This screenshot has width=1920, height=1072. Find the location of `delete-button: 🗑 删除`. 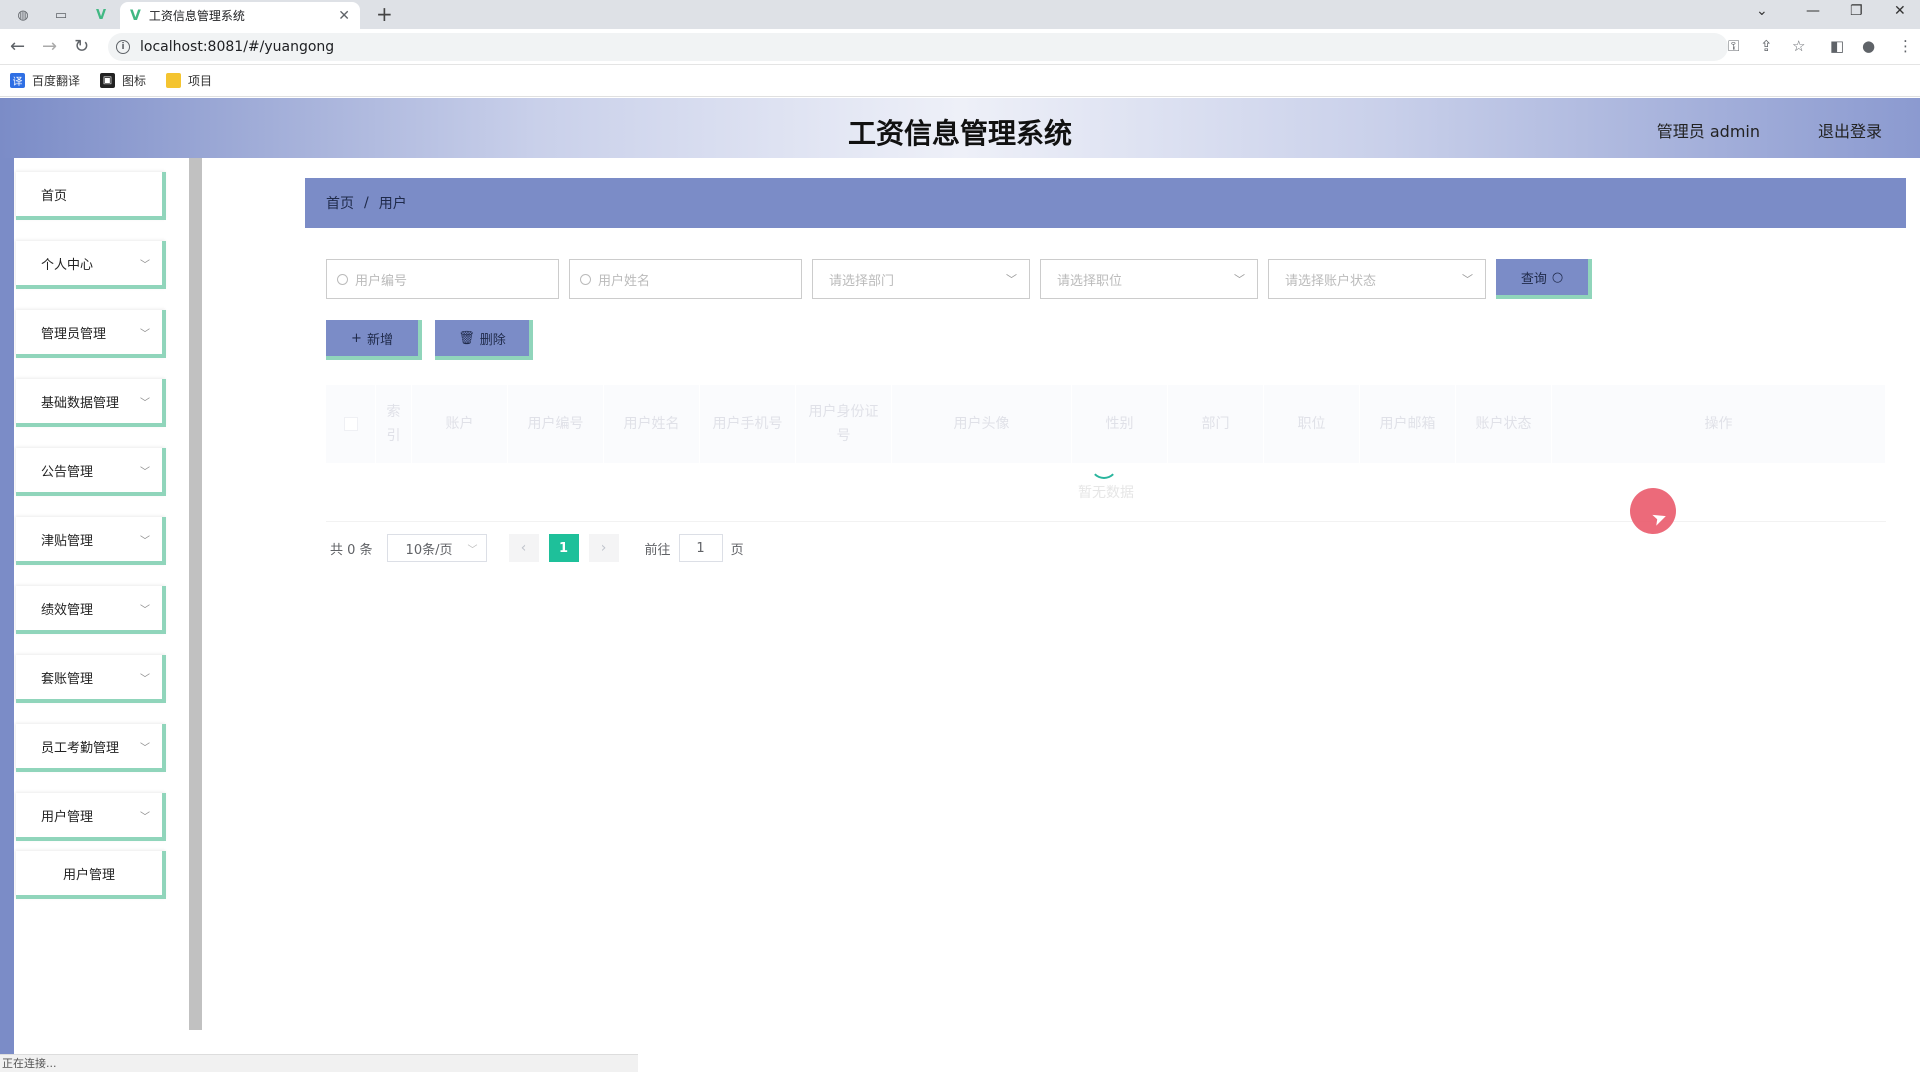

delete-button: 🗑 删除 is located at coordinates (484, 340).